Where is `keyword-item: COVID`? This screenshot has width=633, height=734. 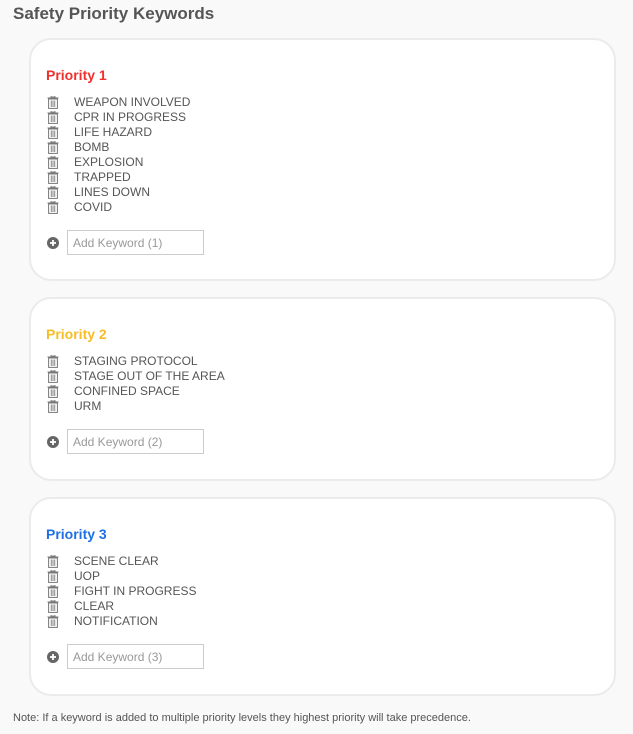 keyword-item: COVID is located at coordinates (118, 207).